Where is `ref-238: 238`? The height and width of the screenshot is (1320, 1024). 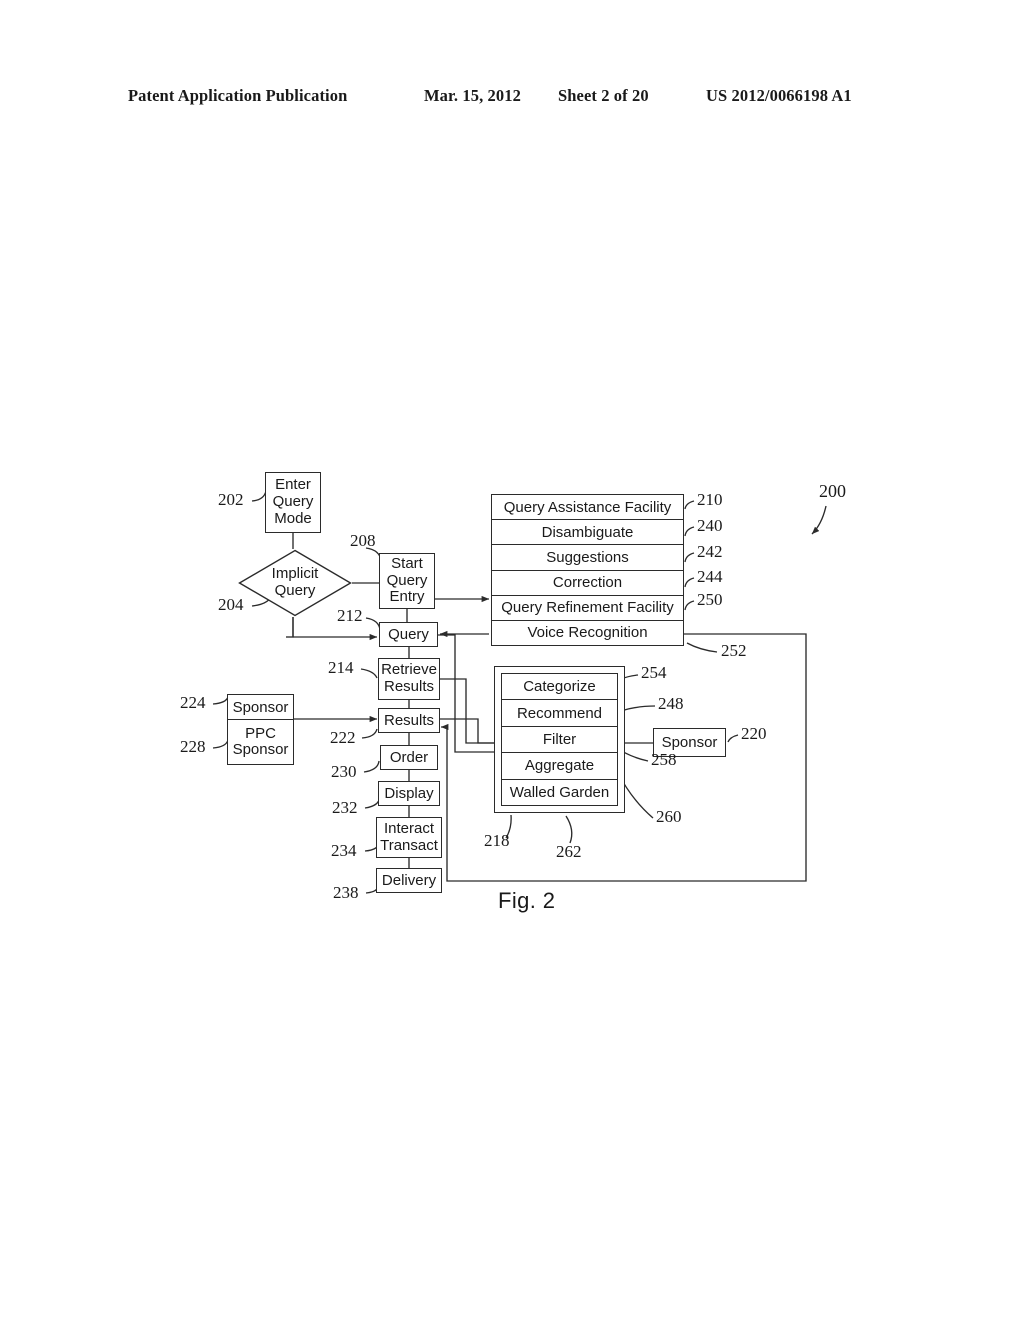
ref-238: 238 is located at coordinates (346, 892).